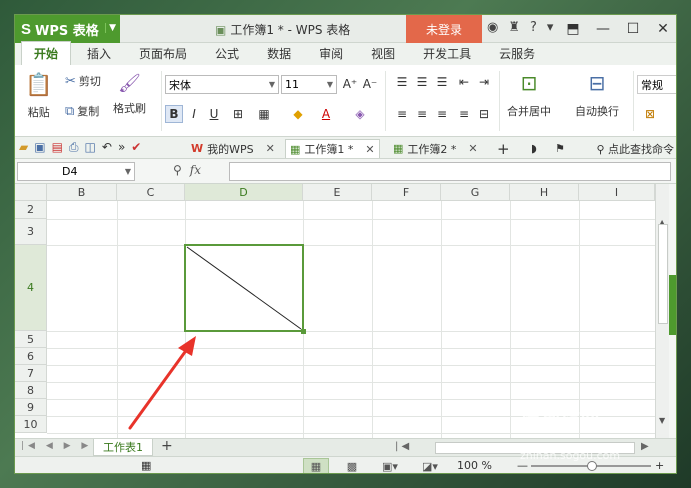 This screenshot has height=488, width=691. Describe the element at coordinates (597, 95) in the screenshot. I see `wrap-text-button: ⊟ 自动换行` at that location.